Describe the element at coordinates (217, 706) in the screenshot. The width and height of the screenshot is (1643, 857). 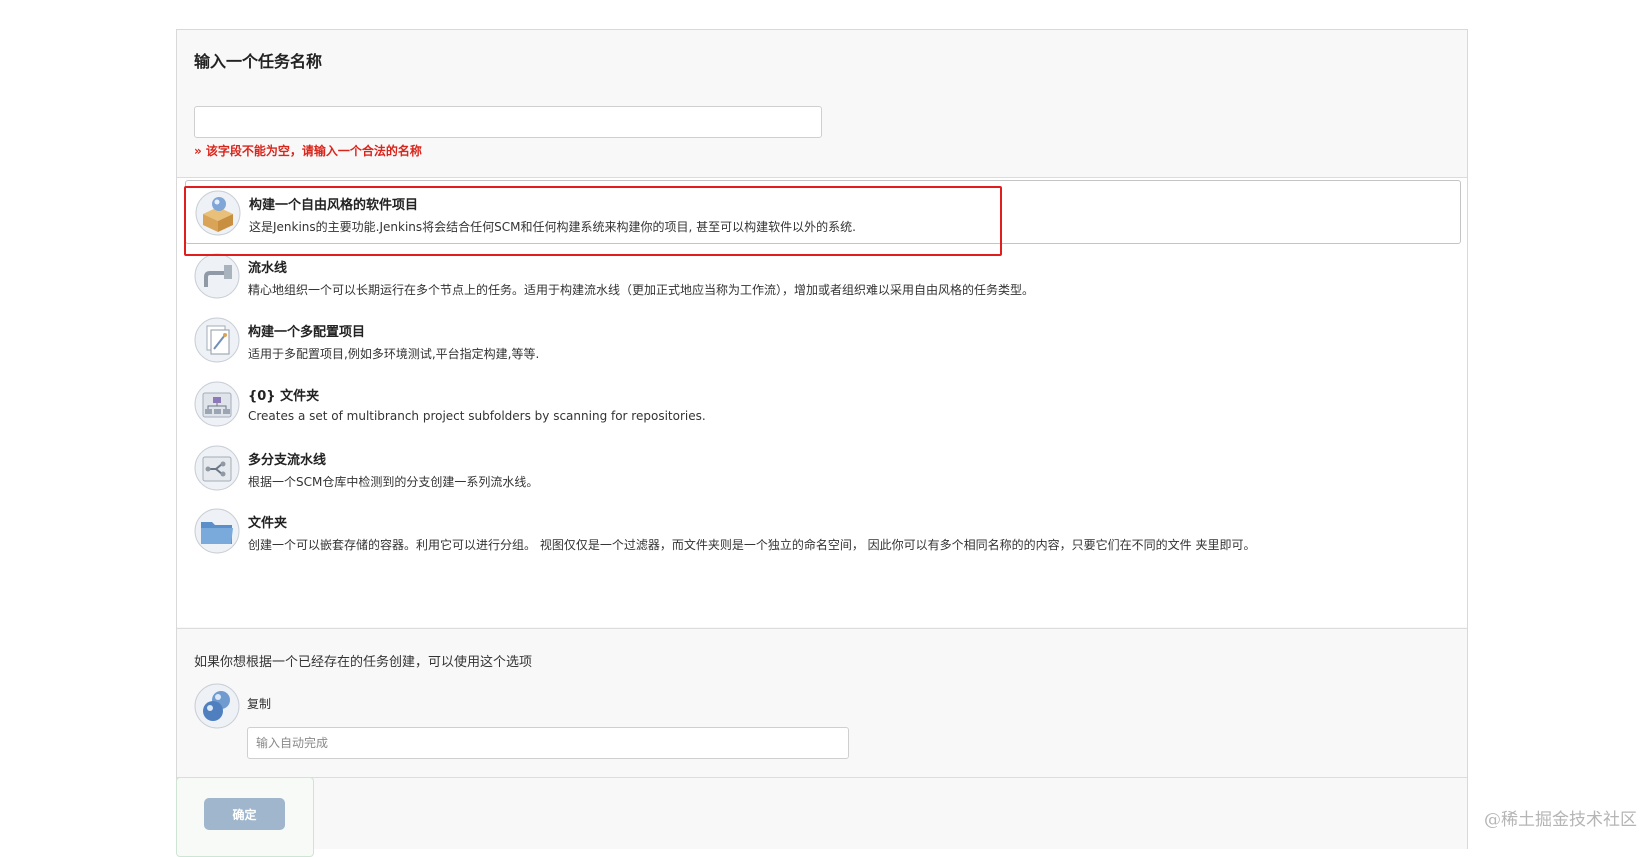
I see `copy-spheres-icon` at that location.